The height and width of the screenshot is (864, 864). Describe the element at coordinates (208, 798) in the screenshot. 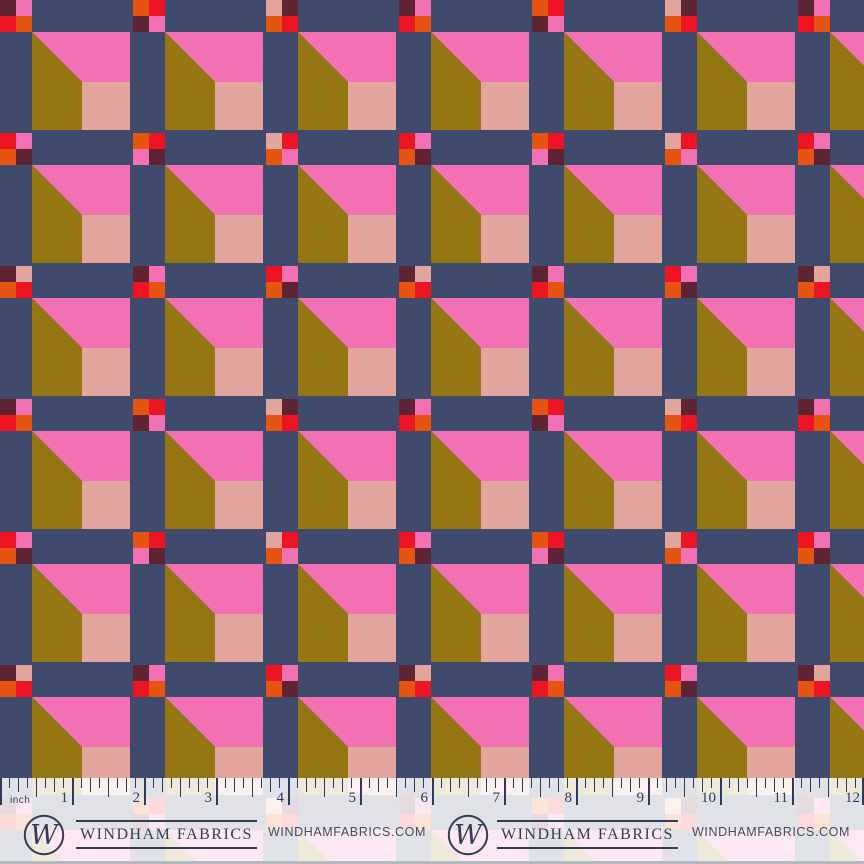

I see `ruler-number: 3` at that location.